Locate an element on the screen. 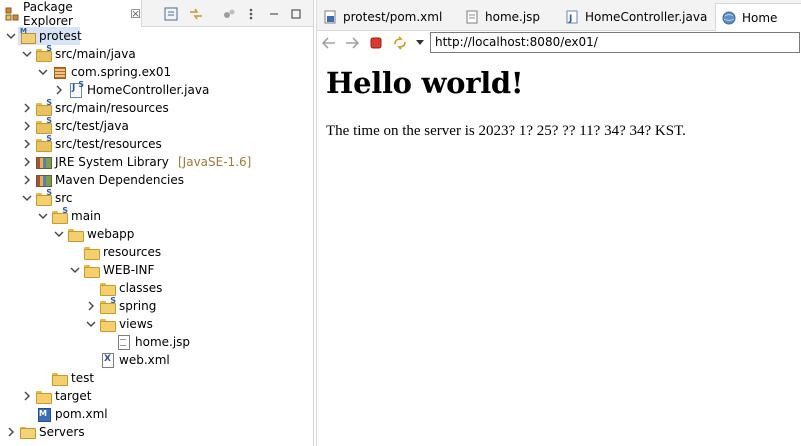 Image resolution: width=801 pixels, height=446 pixels. tree-item: JRE System Library [JavaSE-1.6] is located at coordinates (156, 162).